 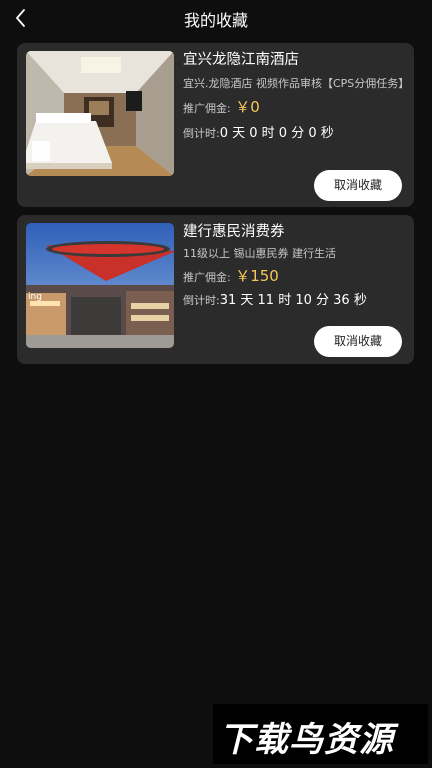 I want to click on watermark-text: 下载鸟资源, so click(x=306, y=740).